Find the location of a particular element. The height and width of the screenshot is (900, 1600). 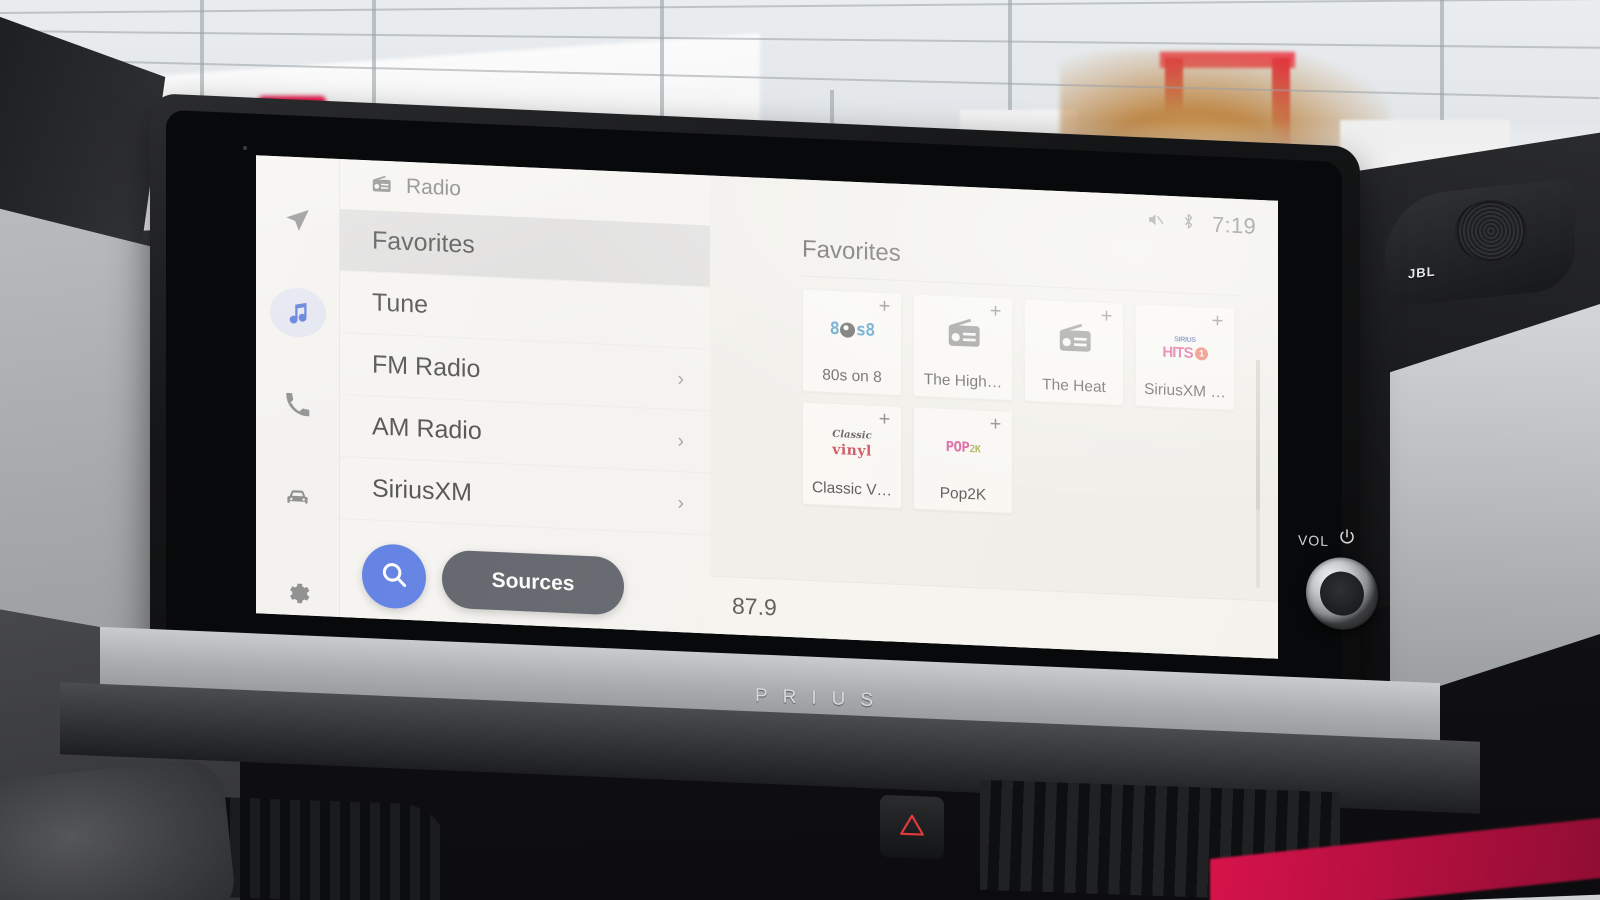

car-icon is located at coordinates (297, 498).